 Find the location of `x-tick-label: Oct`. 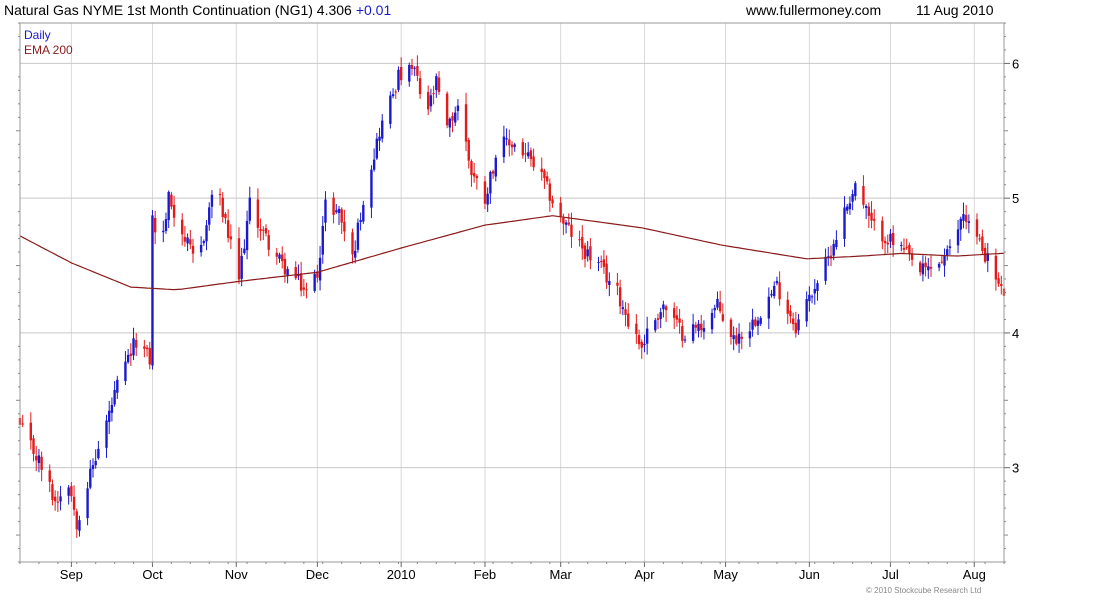

x-tick-label: Oct is located at coordinates (152, 574).